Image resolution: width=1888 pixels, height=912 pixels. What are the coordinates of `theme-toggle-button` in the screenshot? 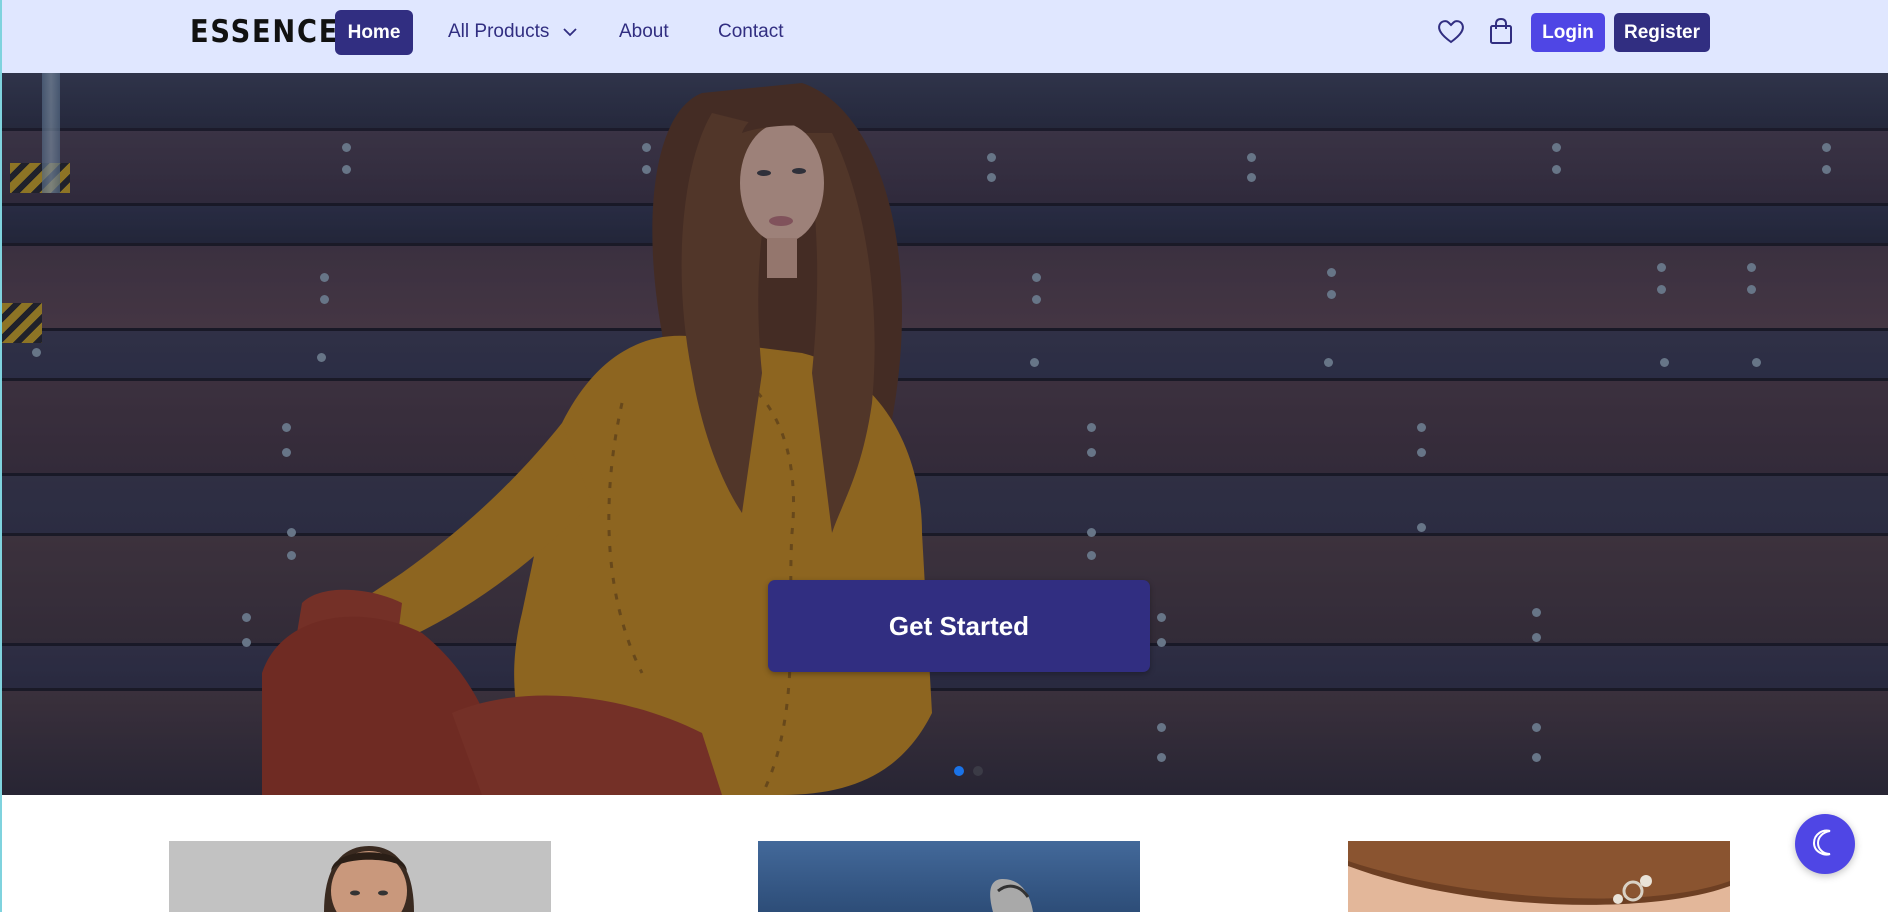 It's located at (1825, 844).